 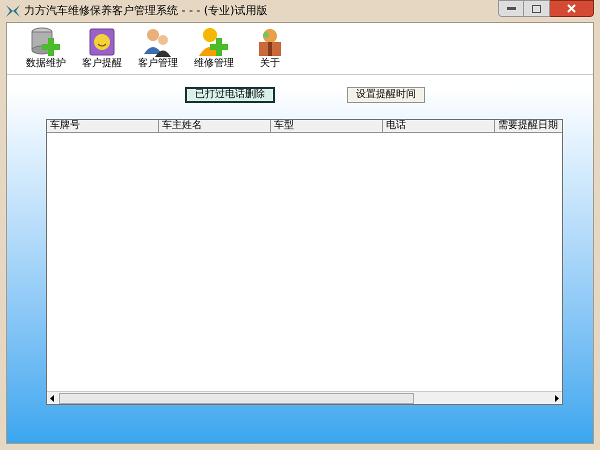 I want to click on toolbar-button: 关于, so click(x=270, y=48).